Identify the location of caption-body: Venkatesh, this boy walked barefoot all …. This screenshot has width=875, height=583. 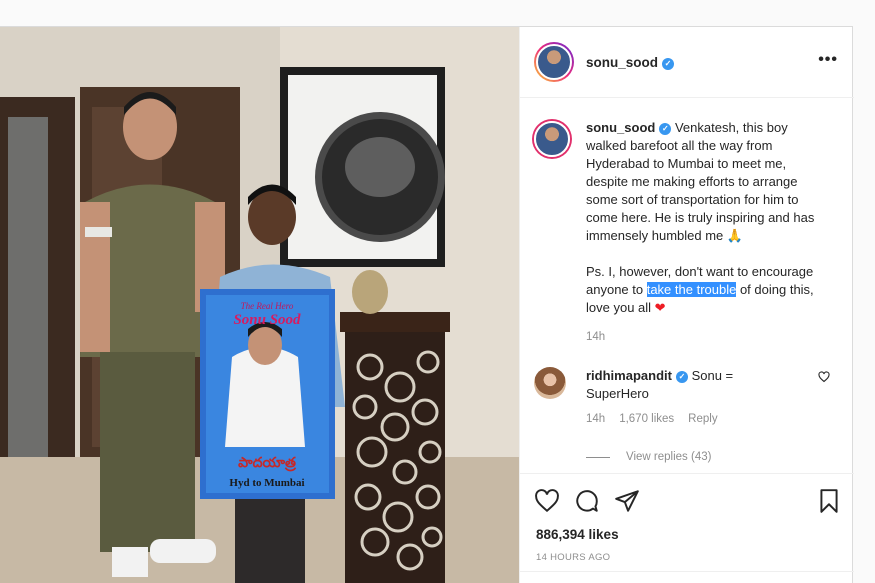
(700, 181).